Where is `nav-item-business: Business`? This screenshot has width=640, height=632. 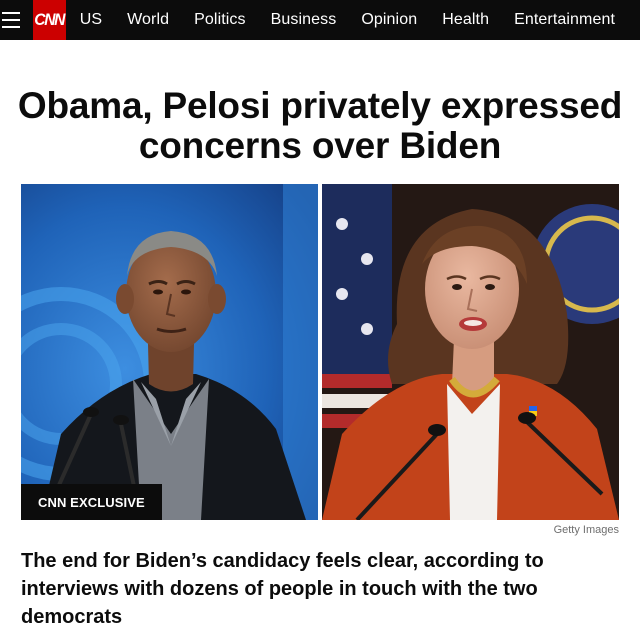 nav-item-business: Business is located at coordinates (304, 20).